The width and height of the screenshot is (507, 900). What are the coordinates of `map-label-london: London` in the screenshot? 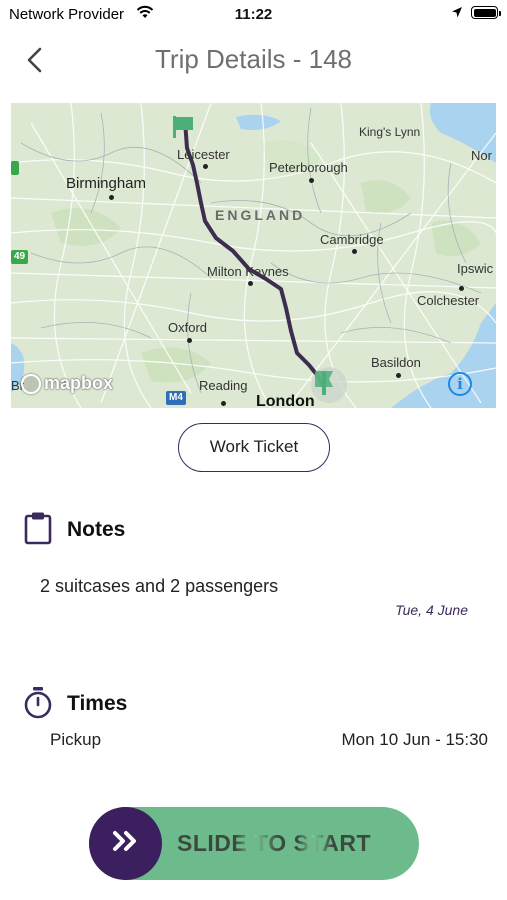 It's located at (285, 400).